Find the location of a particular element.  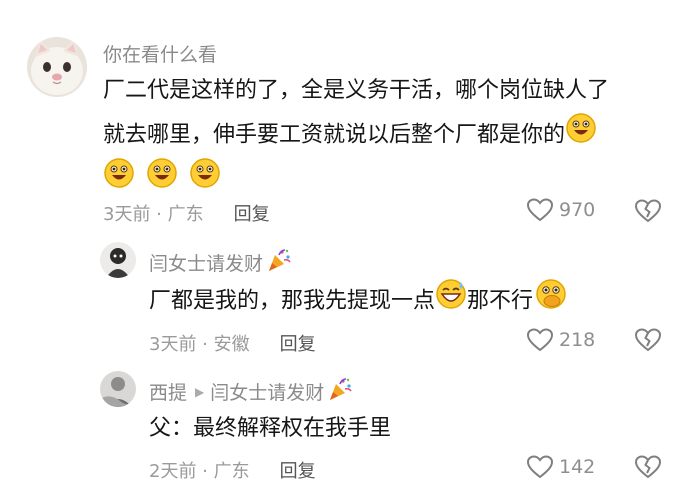

cat-avatar-icon is located at coordinates (57, 67).